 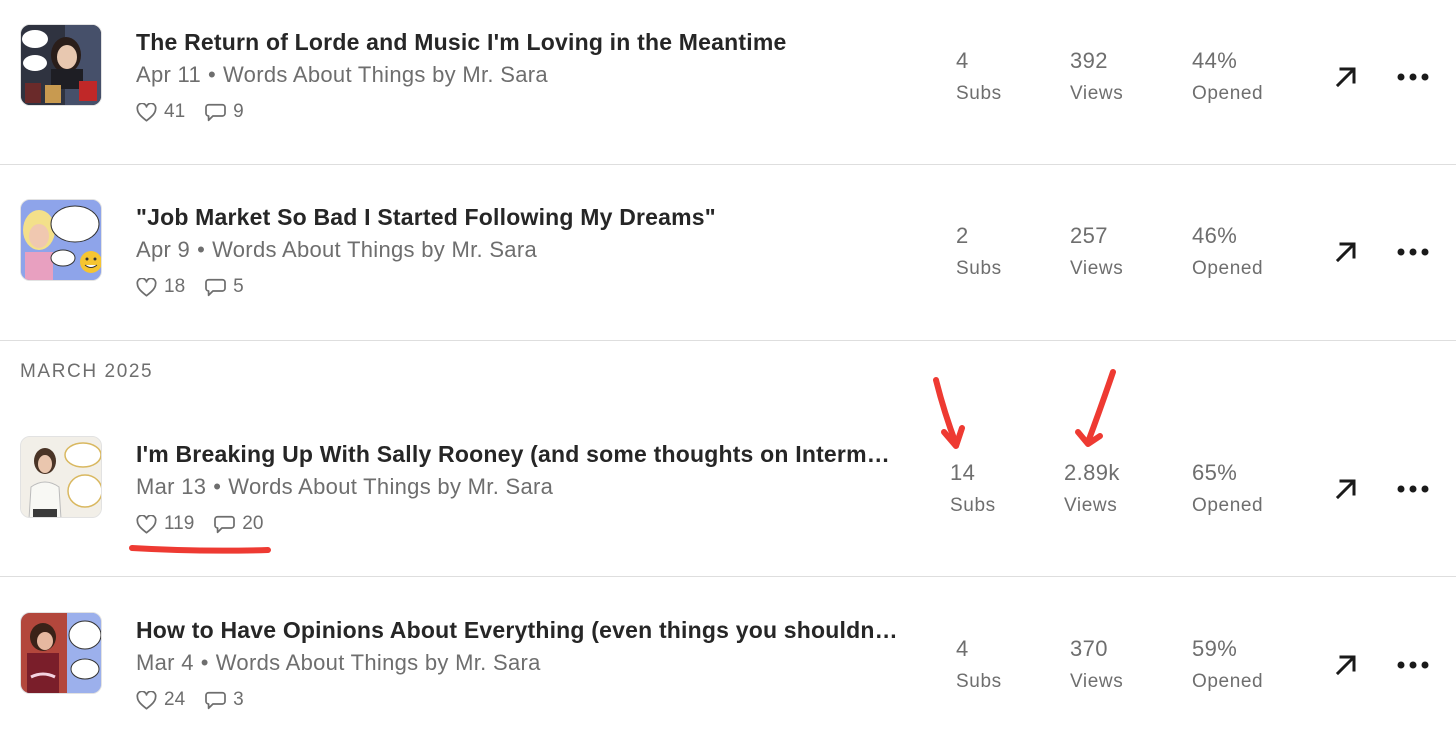 I want to click on subs-stat: 14 Subs, so click(x=973, y=488).